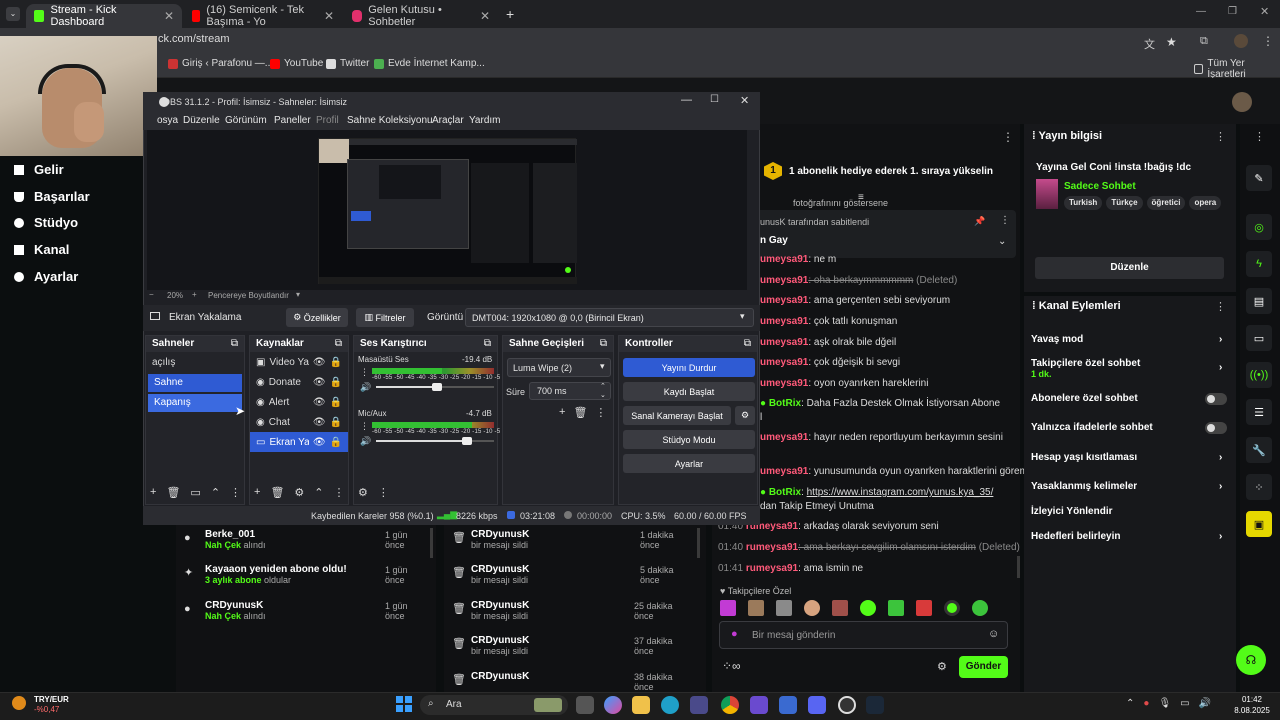  Describe the element at coordinates (772, 547) in the screenshot. I see `chat-user: rumeysa91` at that location.